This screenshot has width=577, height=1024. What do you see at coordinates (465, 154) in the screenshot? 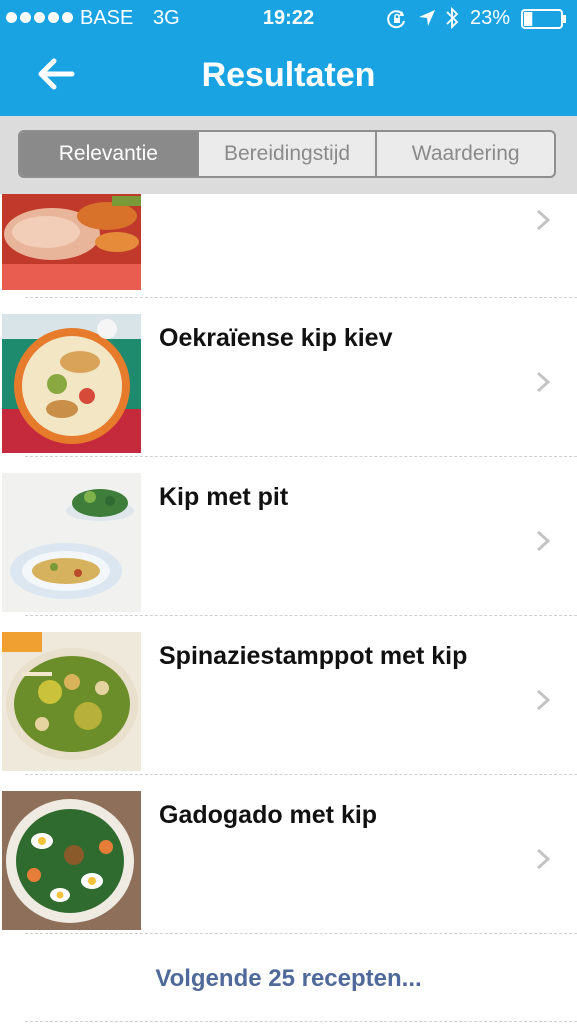
I see `sort-option-rating: Waardering` at bounding box center [465, 154].